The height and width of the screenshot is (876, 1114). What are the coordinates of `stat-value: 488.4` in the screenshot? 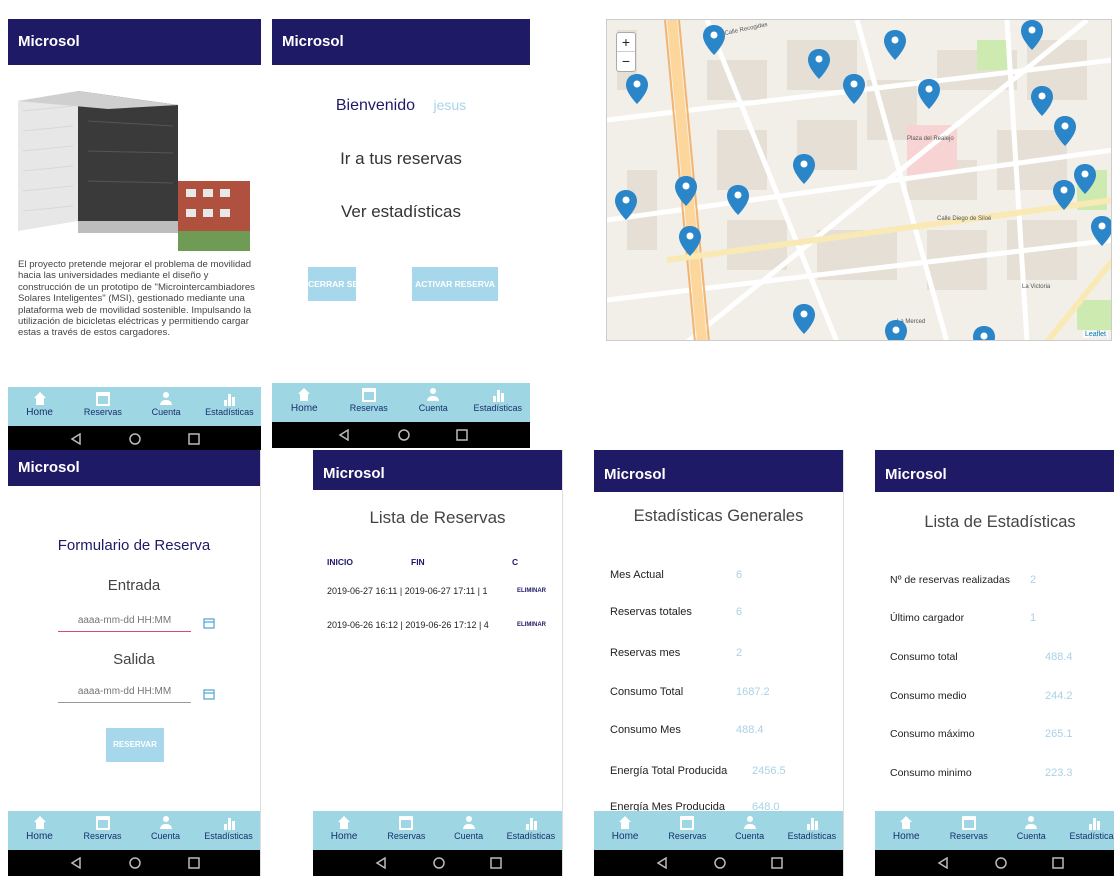 It's located at (1059, 657).